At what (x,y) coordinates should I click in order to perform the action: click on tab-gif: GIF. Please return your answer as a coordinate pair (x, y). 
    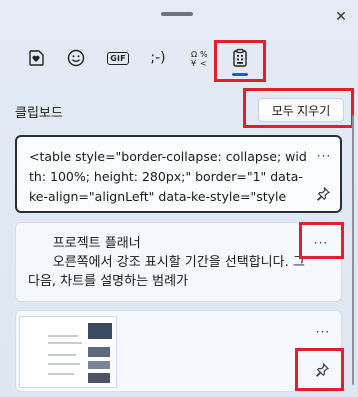
    Looking at the image, I should click on (118, 58).